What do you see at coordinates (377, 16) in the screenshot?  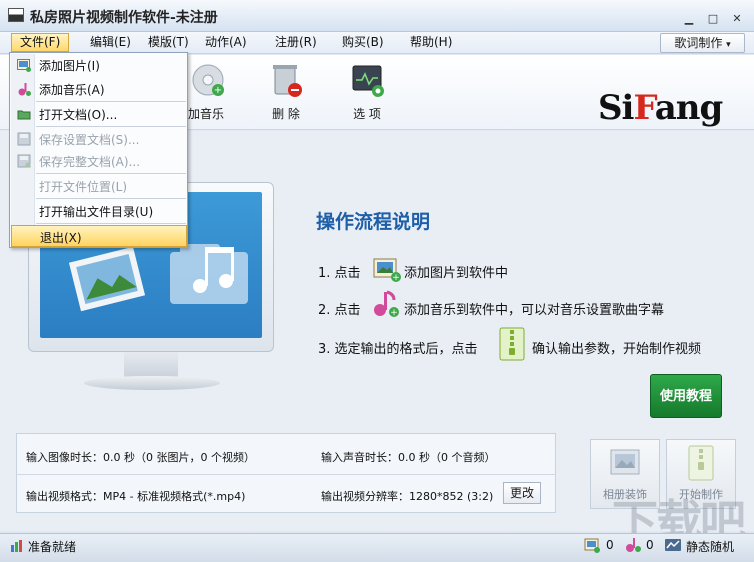 I see `title-bar: 私房照片视频制作软件-未注册 ▁ □ ✕` at bounding box center [377, 16].